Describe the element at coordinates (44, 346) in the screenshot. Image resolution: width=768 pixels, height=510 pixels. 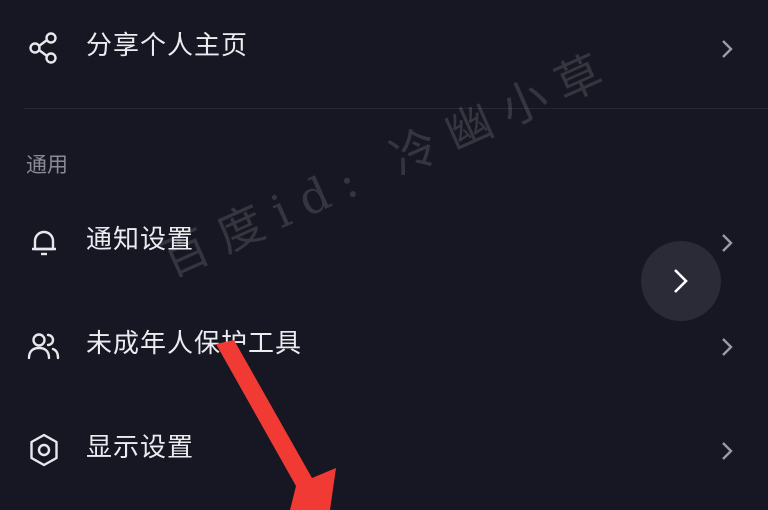
I see `users-icon` at that location.